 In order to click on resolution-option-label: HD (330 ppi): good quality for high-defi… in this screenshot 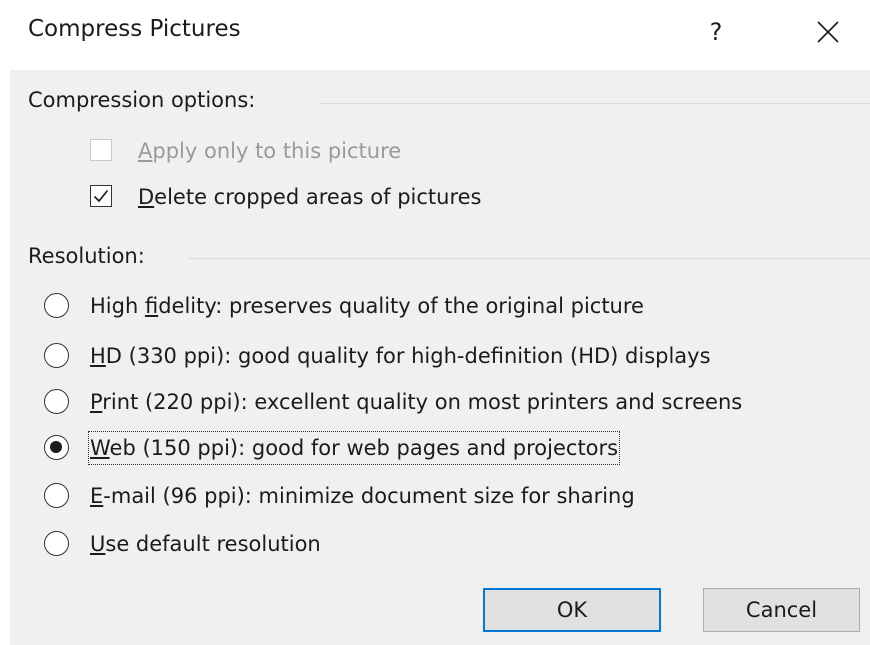, I will do `click(400, 356)`.